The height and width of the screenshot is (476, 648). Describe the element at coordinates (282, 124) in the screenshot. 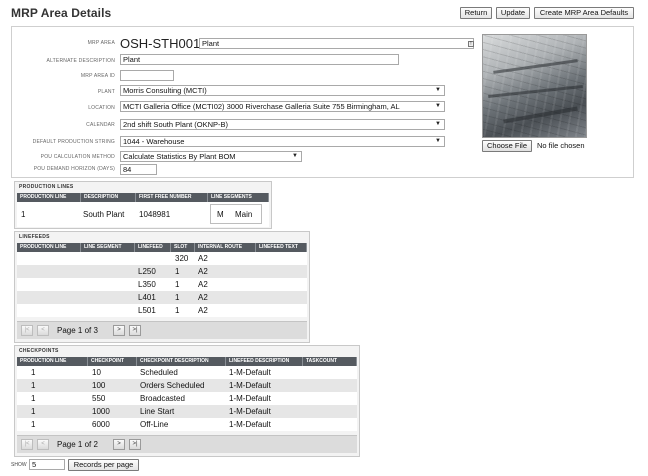

I see `calendar-select: 2nd shift South Plant (OKNP-B) ▼` at that location.